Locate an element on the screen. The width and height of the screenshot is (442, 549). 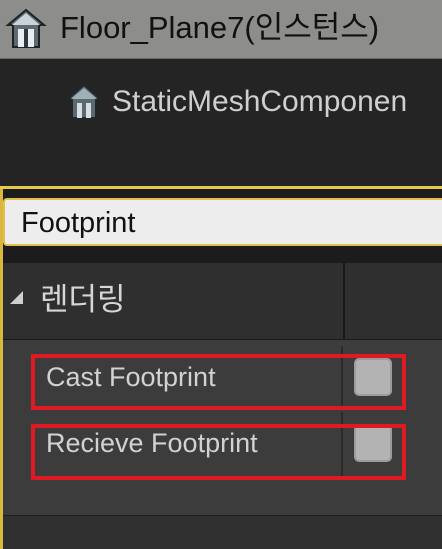
property-label: Recieve Footprint is located at coordinates (152, 443).